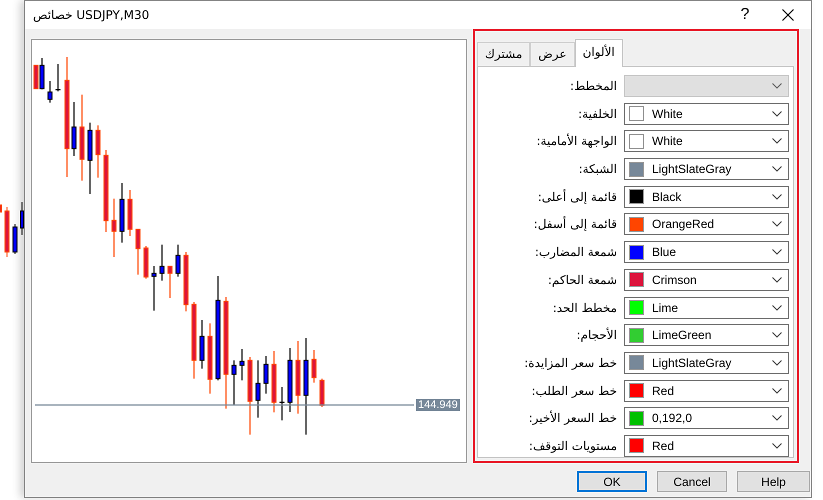 The image size is (823, 500). What do you see at coordinates (706, 335) in the screenshot?
I see `color-dropdown: LimeGreen` at bounding box center [706, 335].